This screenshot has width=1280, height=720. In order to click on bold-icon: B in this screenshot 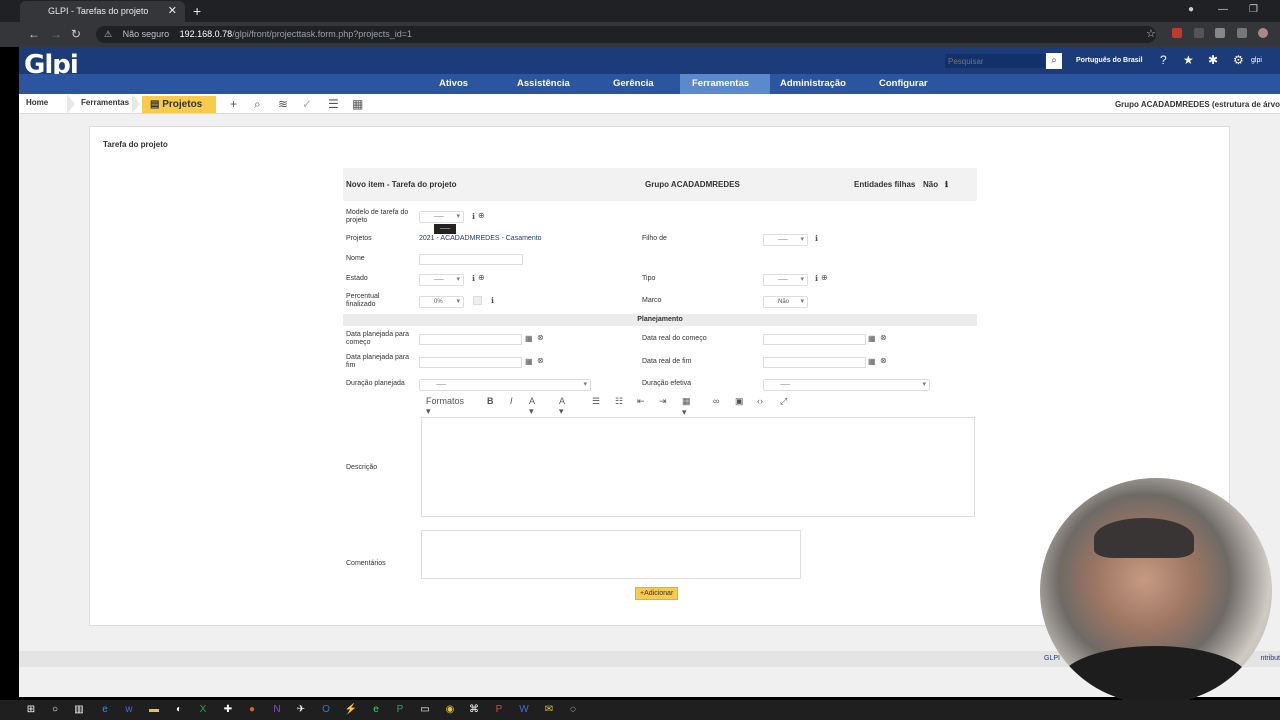, I will do `click(490, 401)`.